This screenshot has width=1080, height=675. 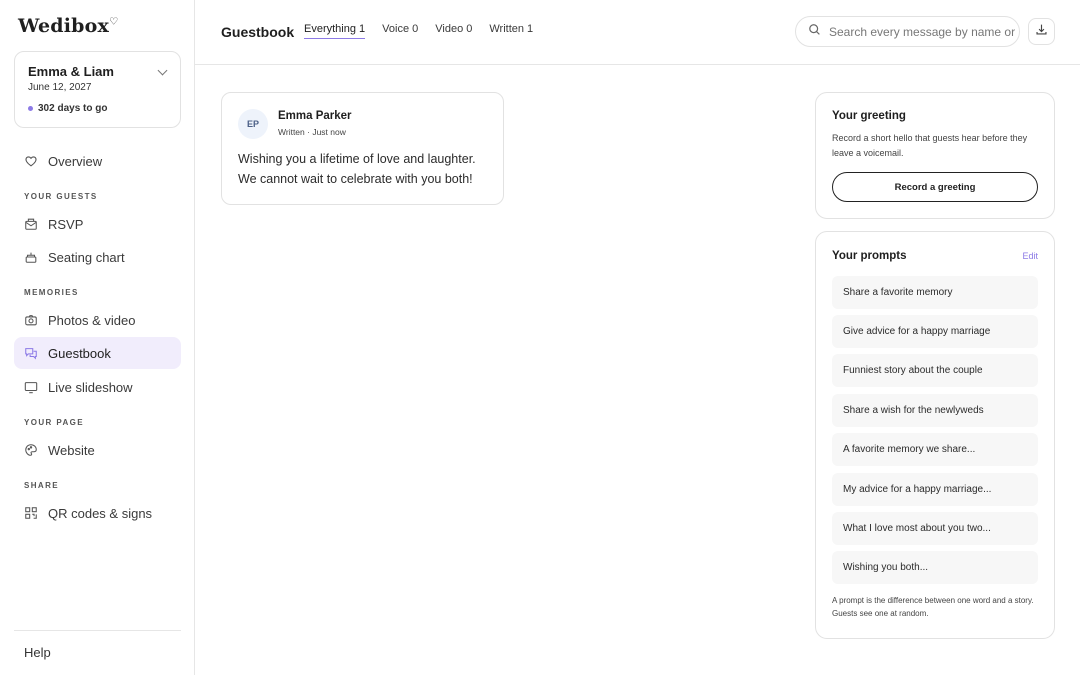 I want to click on envelope-icon, so click(x=31, y=224).